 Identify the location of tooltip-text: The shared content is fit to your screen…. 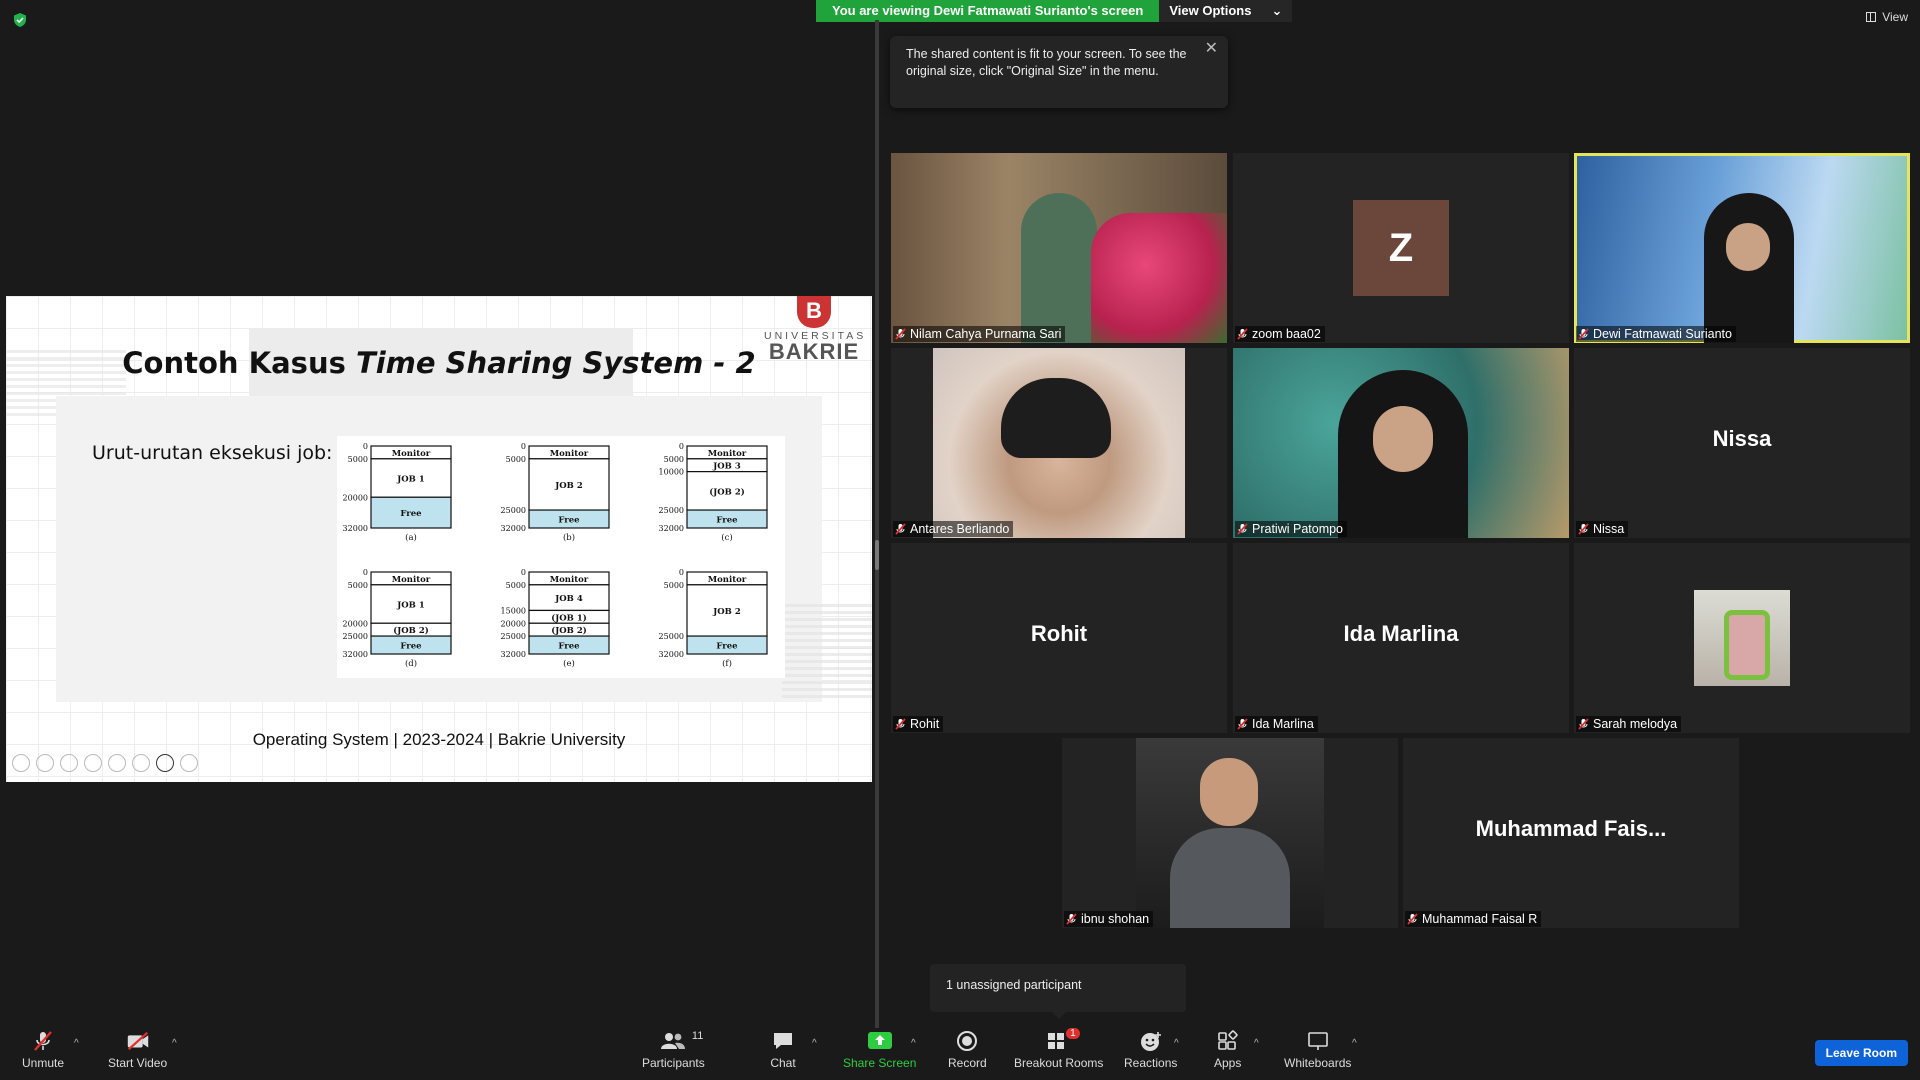
(1046, 62).